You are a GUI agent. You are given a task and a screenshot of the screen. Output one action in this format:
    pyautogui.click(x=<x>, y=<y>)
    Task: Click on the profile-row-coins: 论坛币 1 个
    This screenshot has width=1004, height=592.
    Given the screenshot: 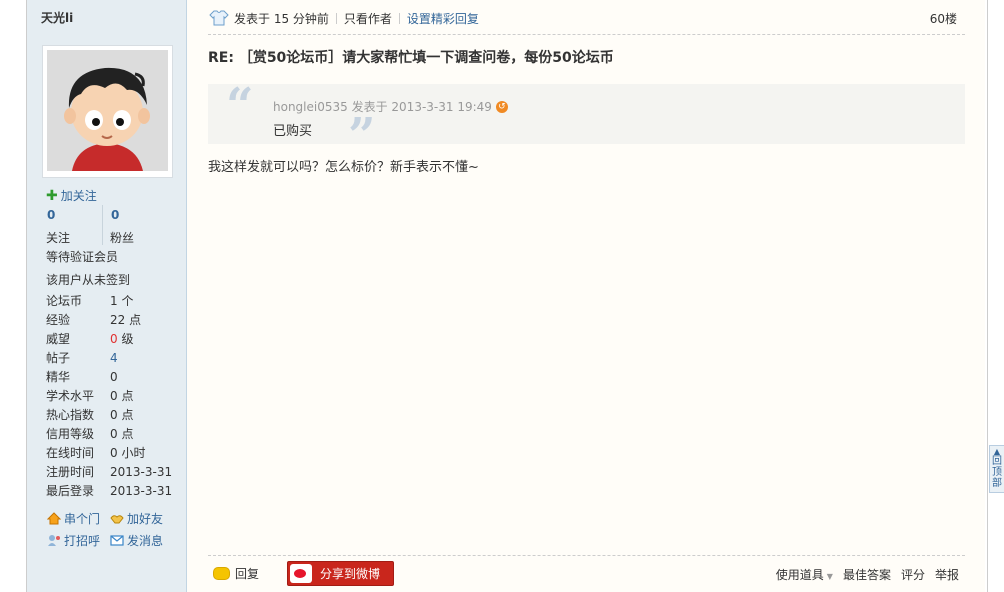 What is the action you would take?
    pyautogui.click(x=111, y=303)
    